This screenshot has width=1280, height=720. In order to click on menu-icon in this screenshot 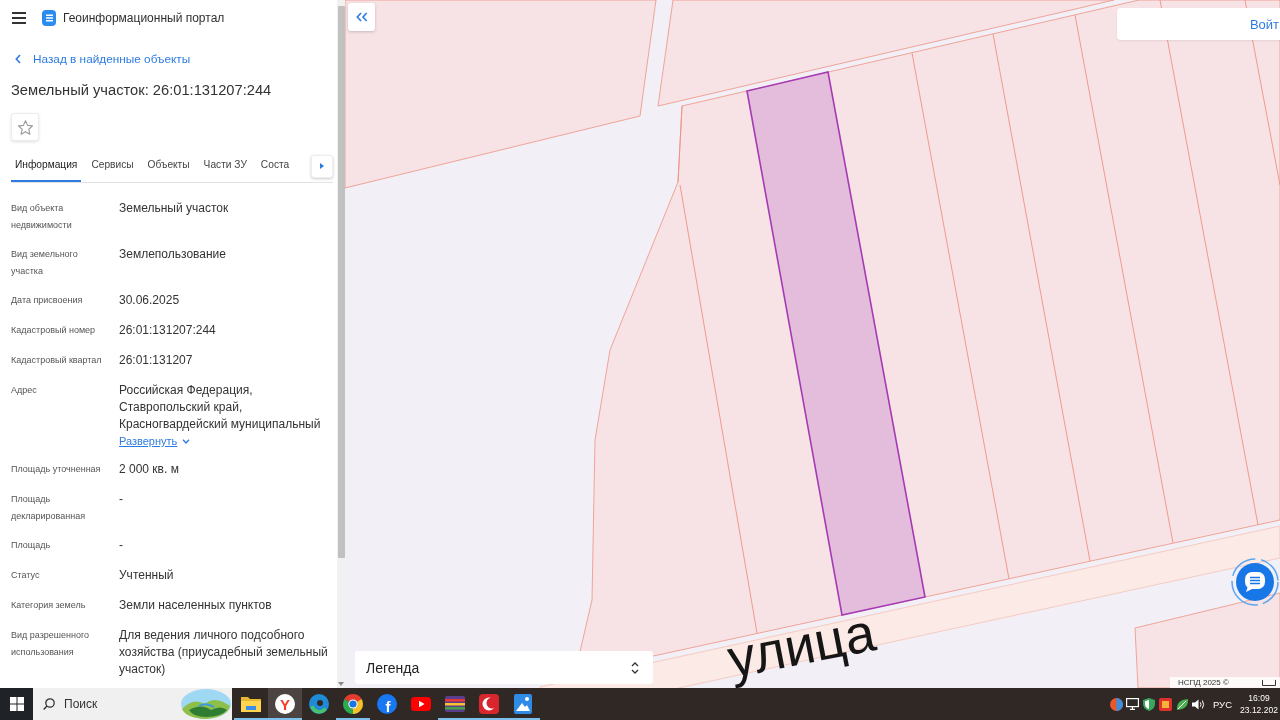, I will do `click(19, 18)`.